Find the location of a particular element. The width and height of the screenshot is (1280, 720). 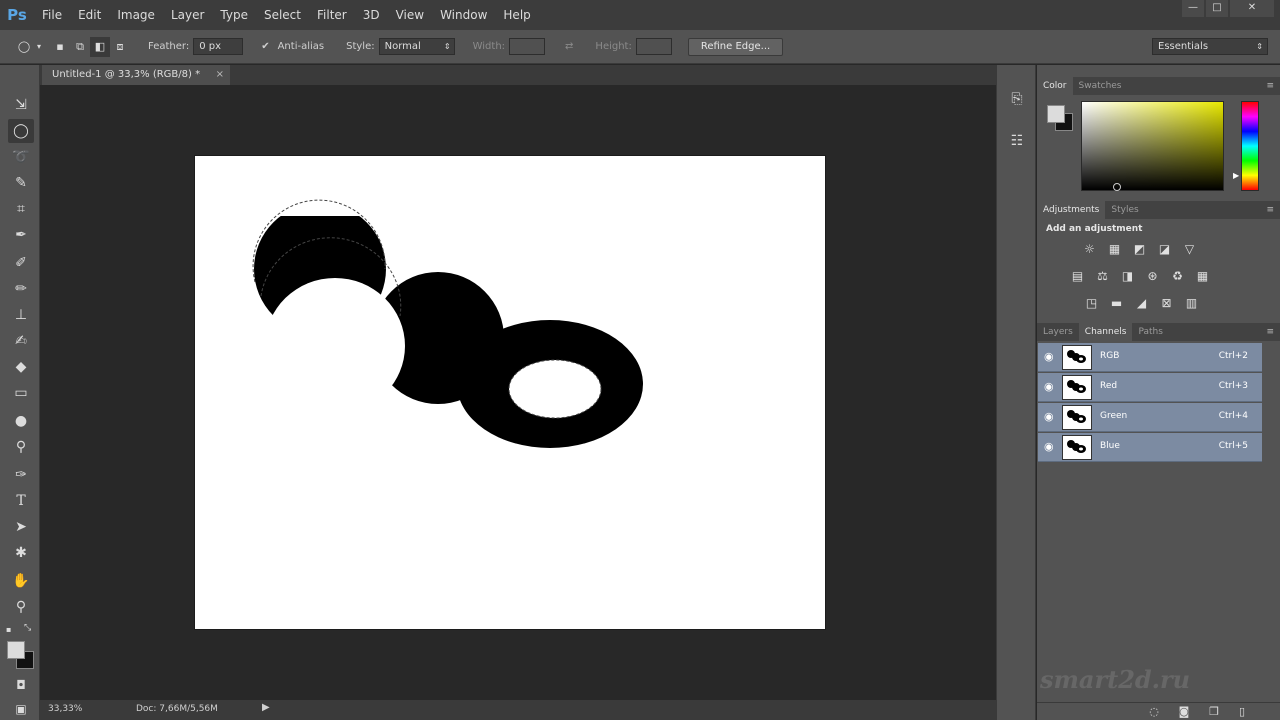

anti-alias-checkbox-icon: ✔ is located at coordinates (265, 46).